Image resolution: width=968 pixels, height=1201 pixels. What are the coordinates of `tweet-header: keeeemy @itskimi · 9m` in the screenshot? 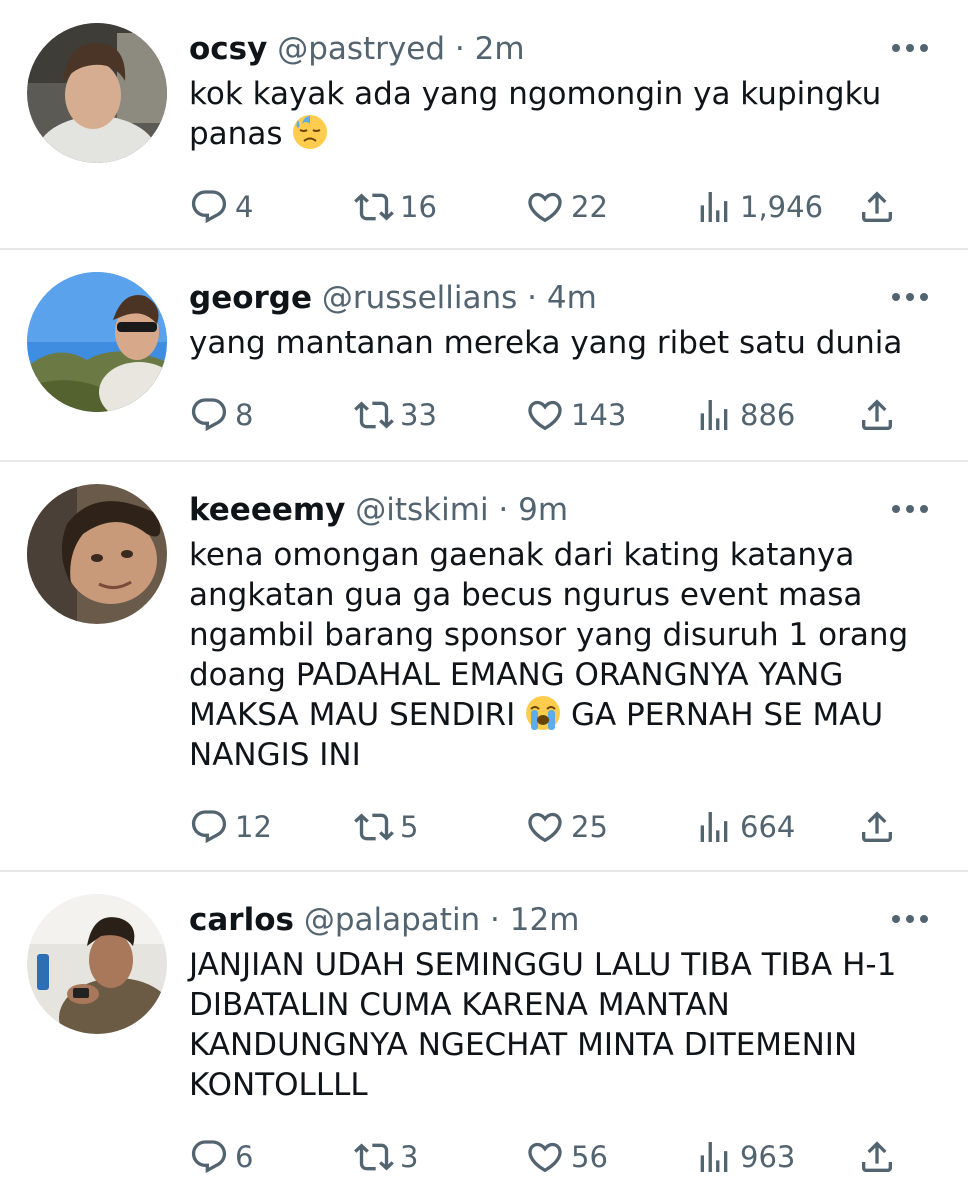 It's located at (378, 510).